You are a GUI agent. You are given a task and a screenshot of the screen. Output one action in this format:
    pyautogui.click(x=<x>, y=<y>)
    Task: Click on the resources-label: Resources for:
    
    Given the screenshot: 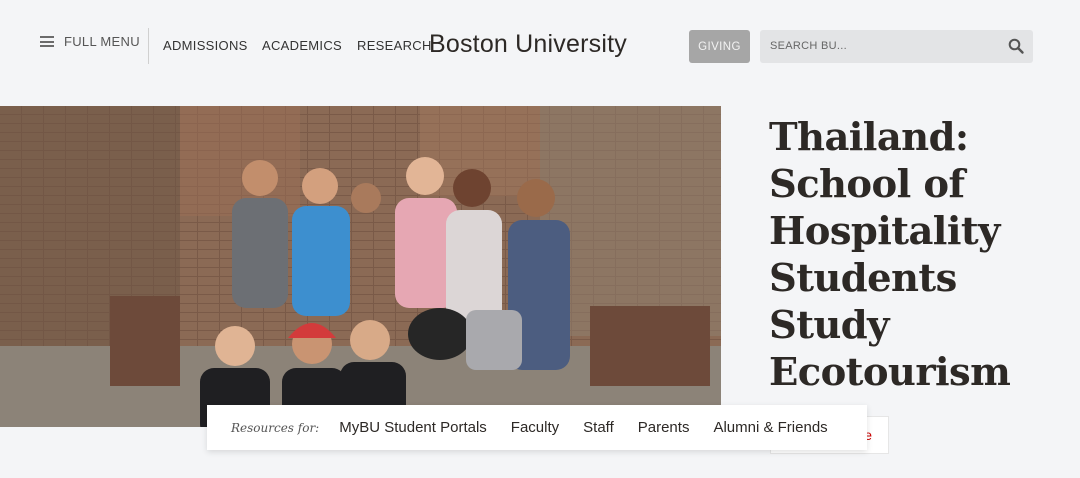 What is the action you would take?
    pyautogui.click(x=275, y=427)
    